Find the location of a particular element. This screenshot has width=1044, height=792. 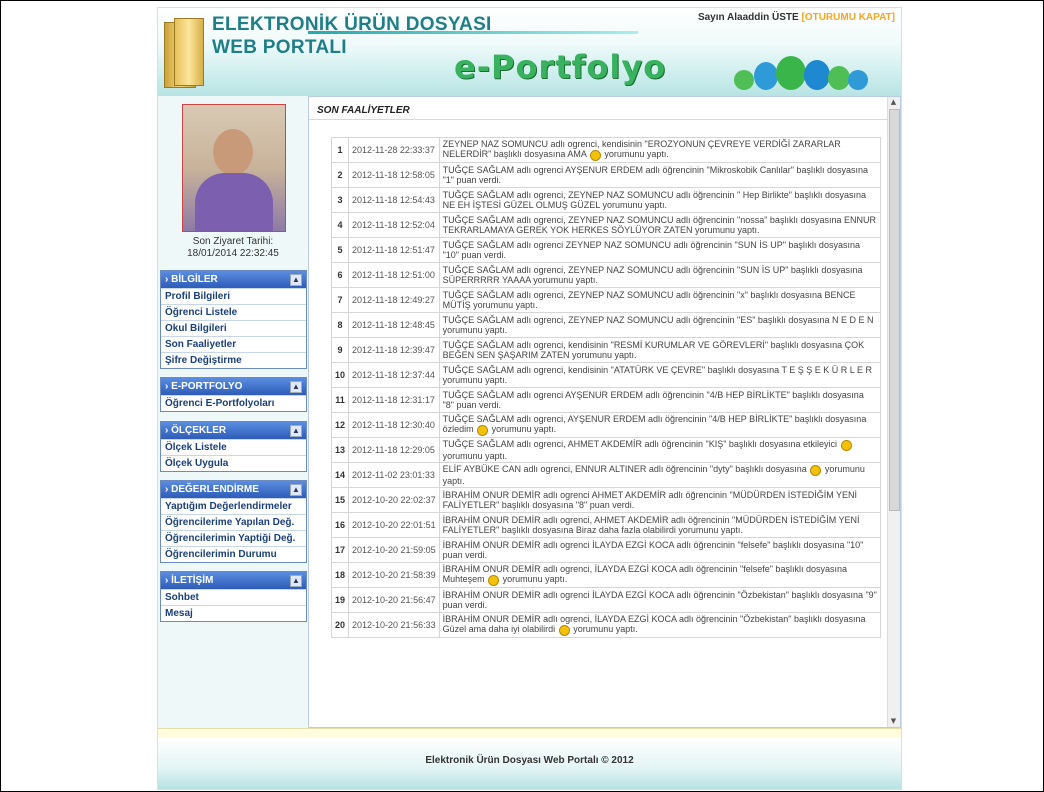

activity-number: 15 is located at coordinates (340, 500).